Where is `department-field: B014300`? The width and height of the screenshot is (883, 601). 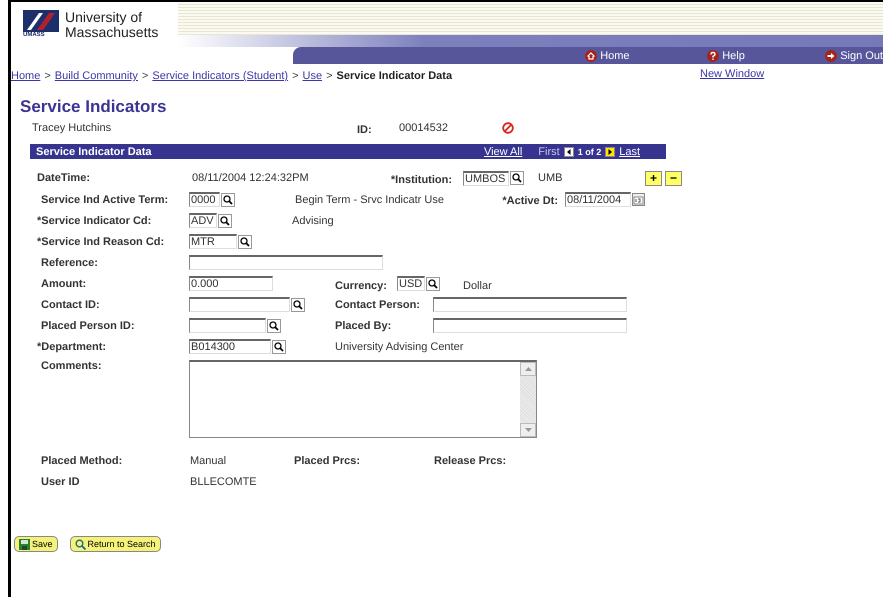 department-field: B014300 is located at coordinates (230, 346).